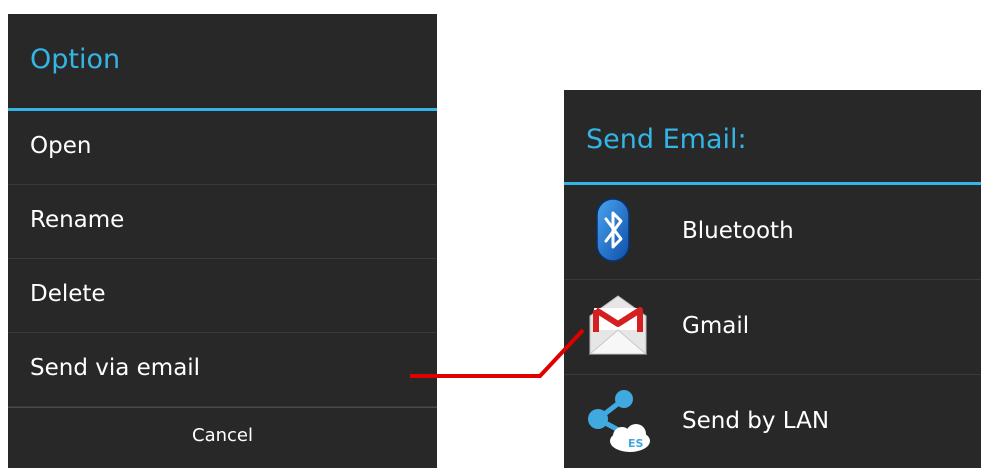 This screenshot has width=981, height=469. What do you see at coordinates (666, 139) in the screenshot?
I see `send-email-dialog-title: Send Email:` at bounding box center [666, 139].